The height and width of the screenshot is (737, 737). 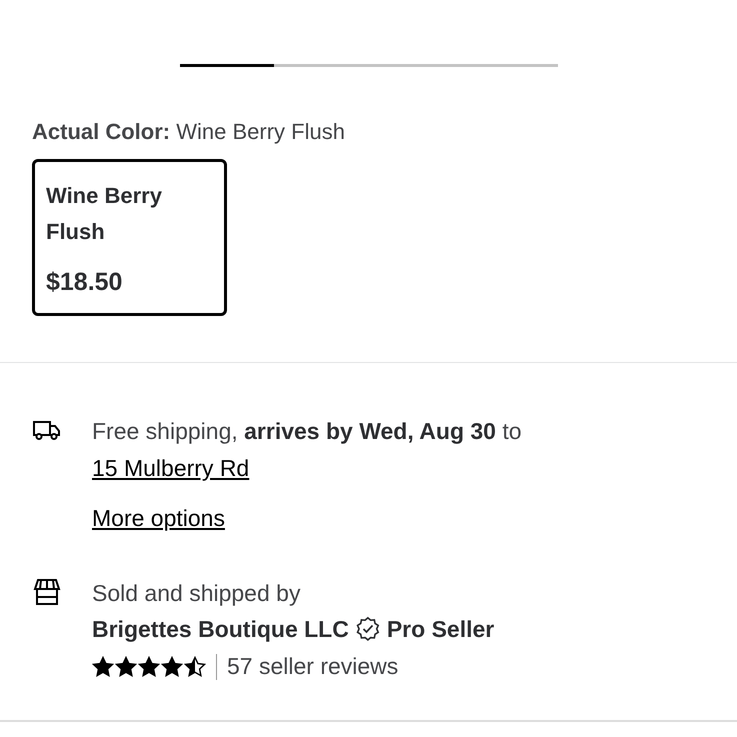 I want to click on sold-by-label: Sold and shipped by, so click(x=196, y=593).